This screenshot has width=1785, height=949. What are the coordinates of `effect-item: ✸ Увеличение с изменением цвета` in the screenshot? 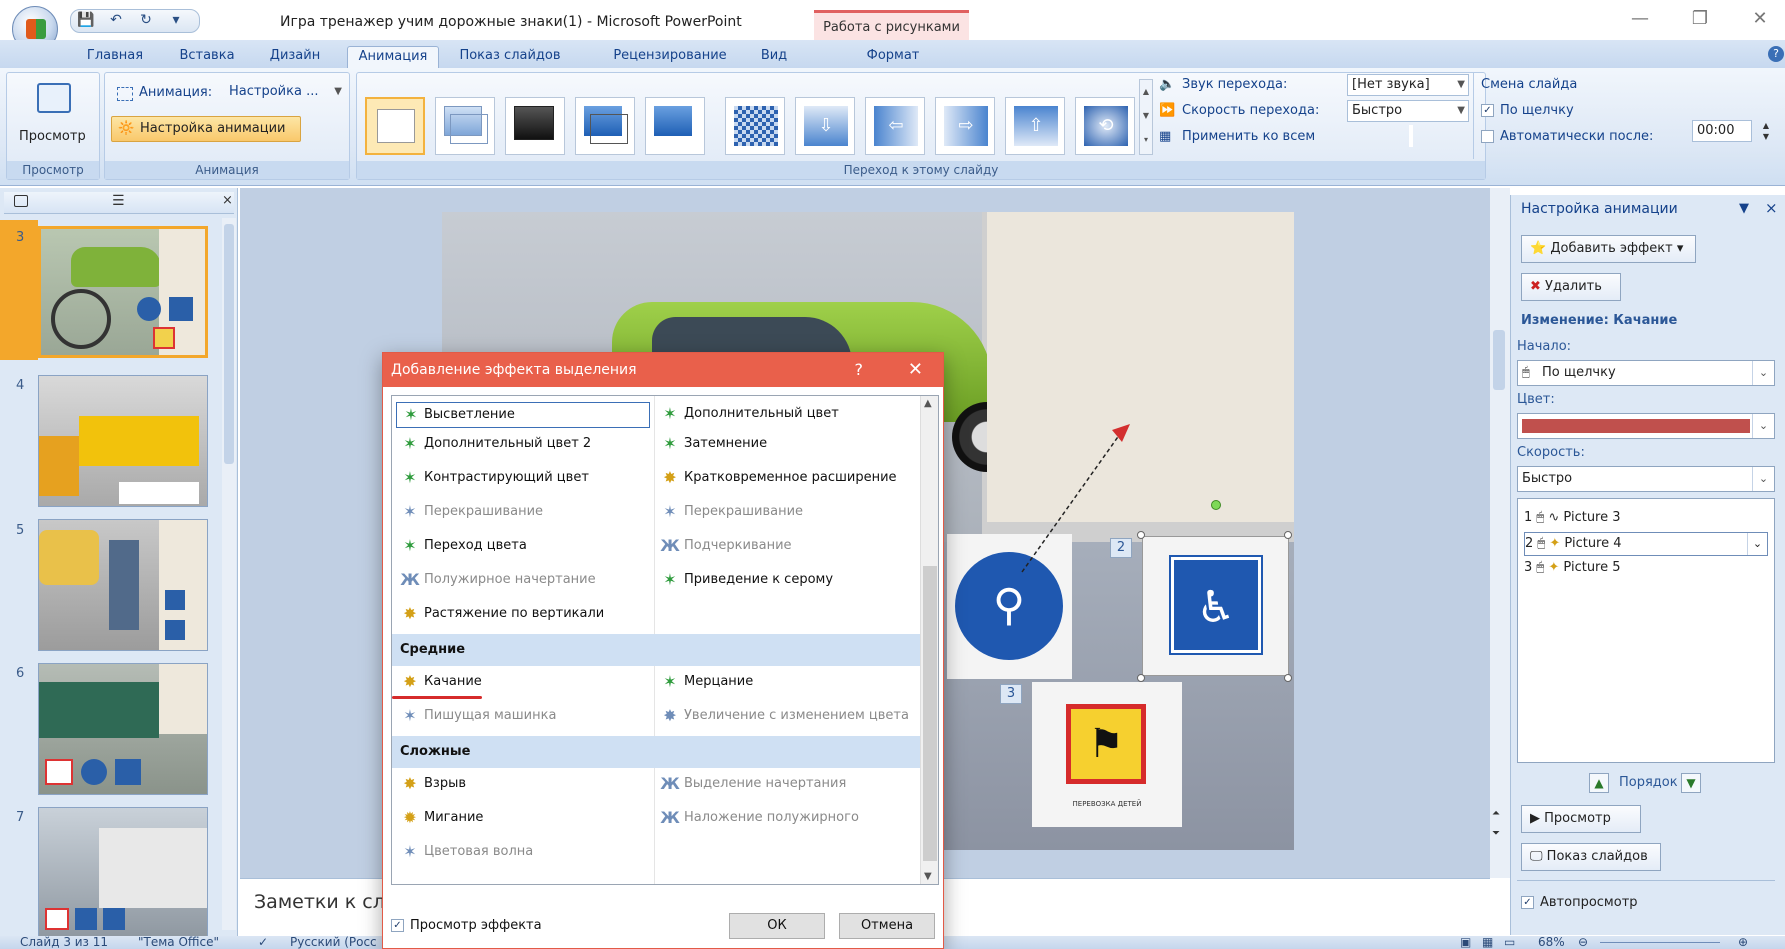 It's located at (786, 716).